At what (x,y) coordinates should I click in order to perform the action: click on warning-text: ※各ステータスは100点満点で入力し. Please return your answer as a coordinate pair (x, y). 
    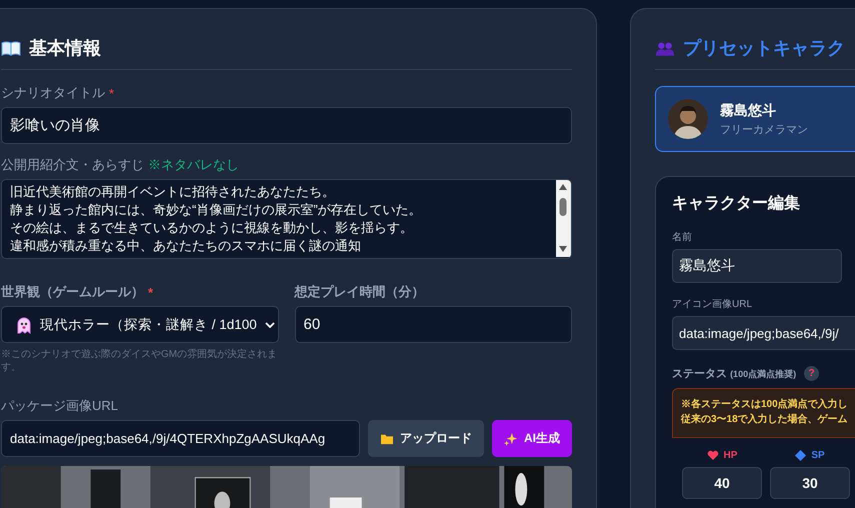
    Looking at the image, I should click on (765, 405).